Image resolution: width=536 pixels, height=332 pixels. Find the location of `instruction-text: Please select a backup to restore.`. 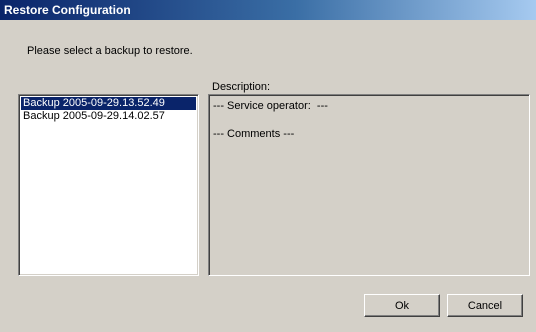

instruction-text: Please select a backup to restore. is located at coordinates (110, 51).